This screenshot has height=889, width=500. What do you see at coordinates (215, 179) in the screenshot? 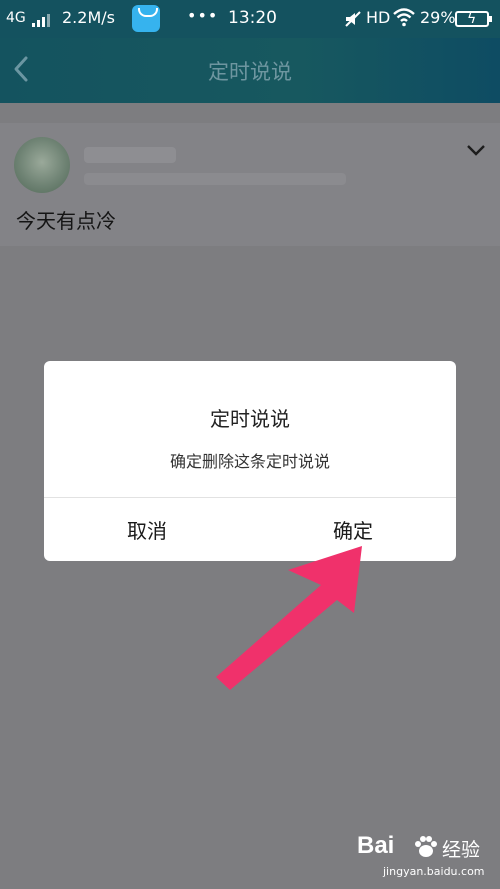
I see `blurred-meta` at bounding box center [215, 179].